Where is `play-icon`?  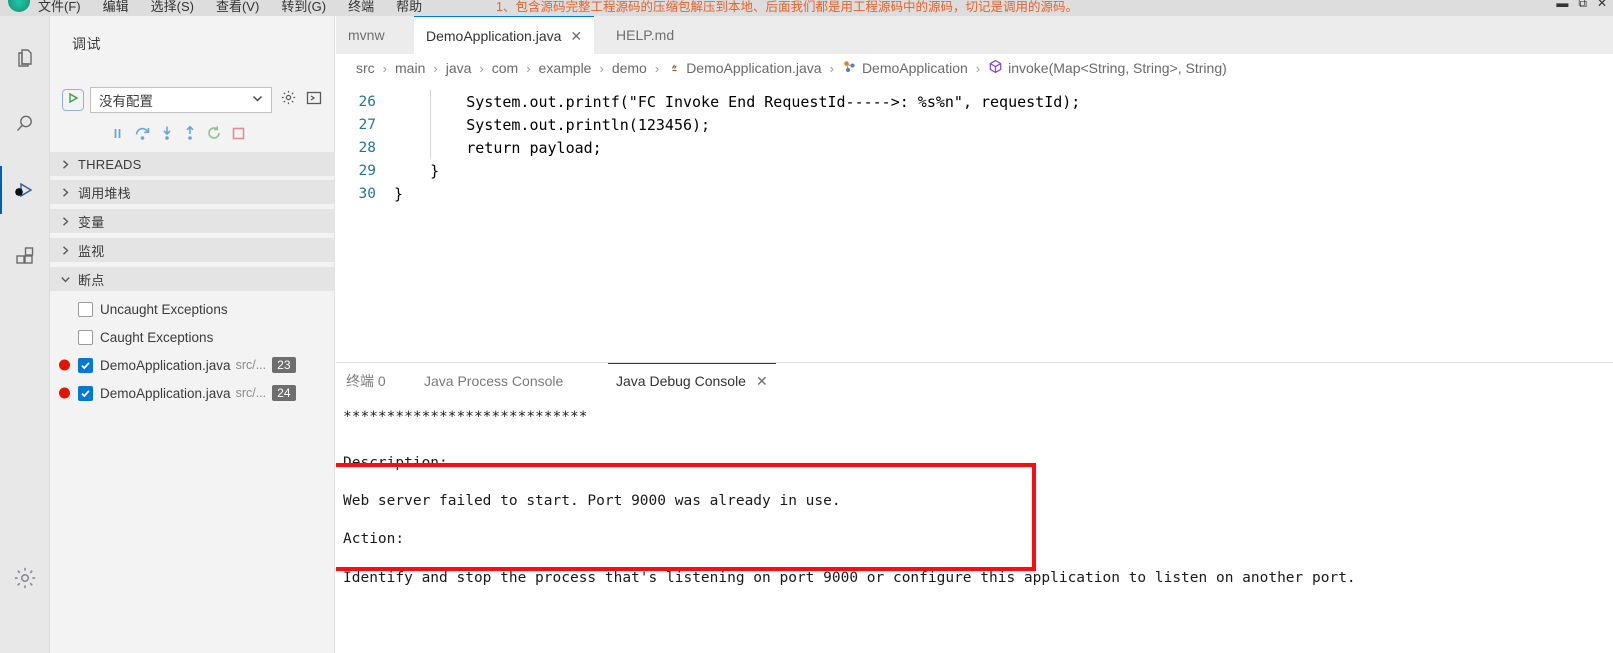 play-icon is located at coordinates (73, 100).